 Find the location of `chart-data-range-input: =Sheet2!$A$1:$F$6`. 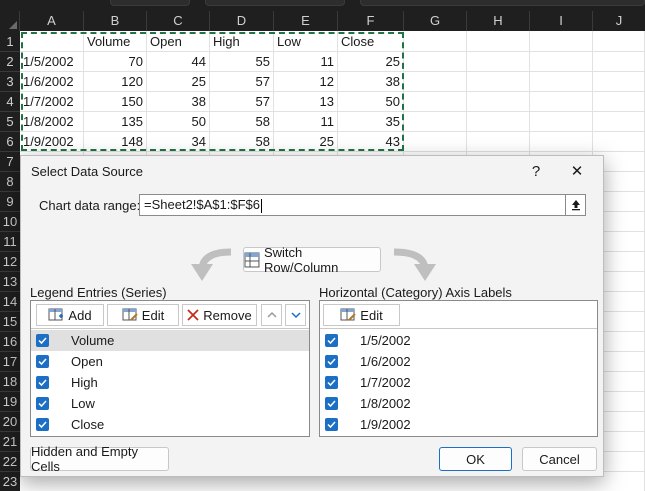

chart-data-range-input: =Sheet2!$A$1:$F$6 is located at coordinates (362, 205).